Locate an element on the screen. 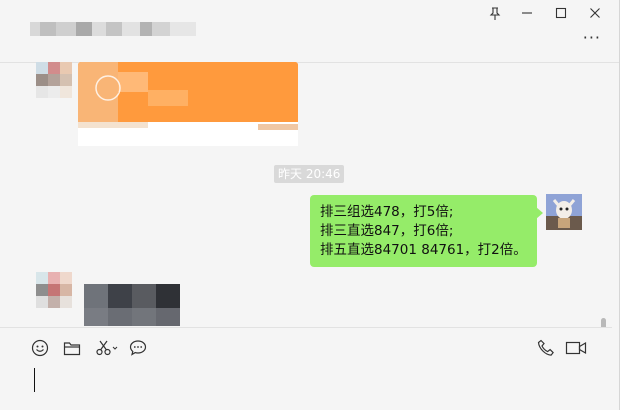  message-line: 排三直选847，打6倍; is located at coordinates (387, 231).